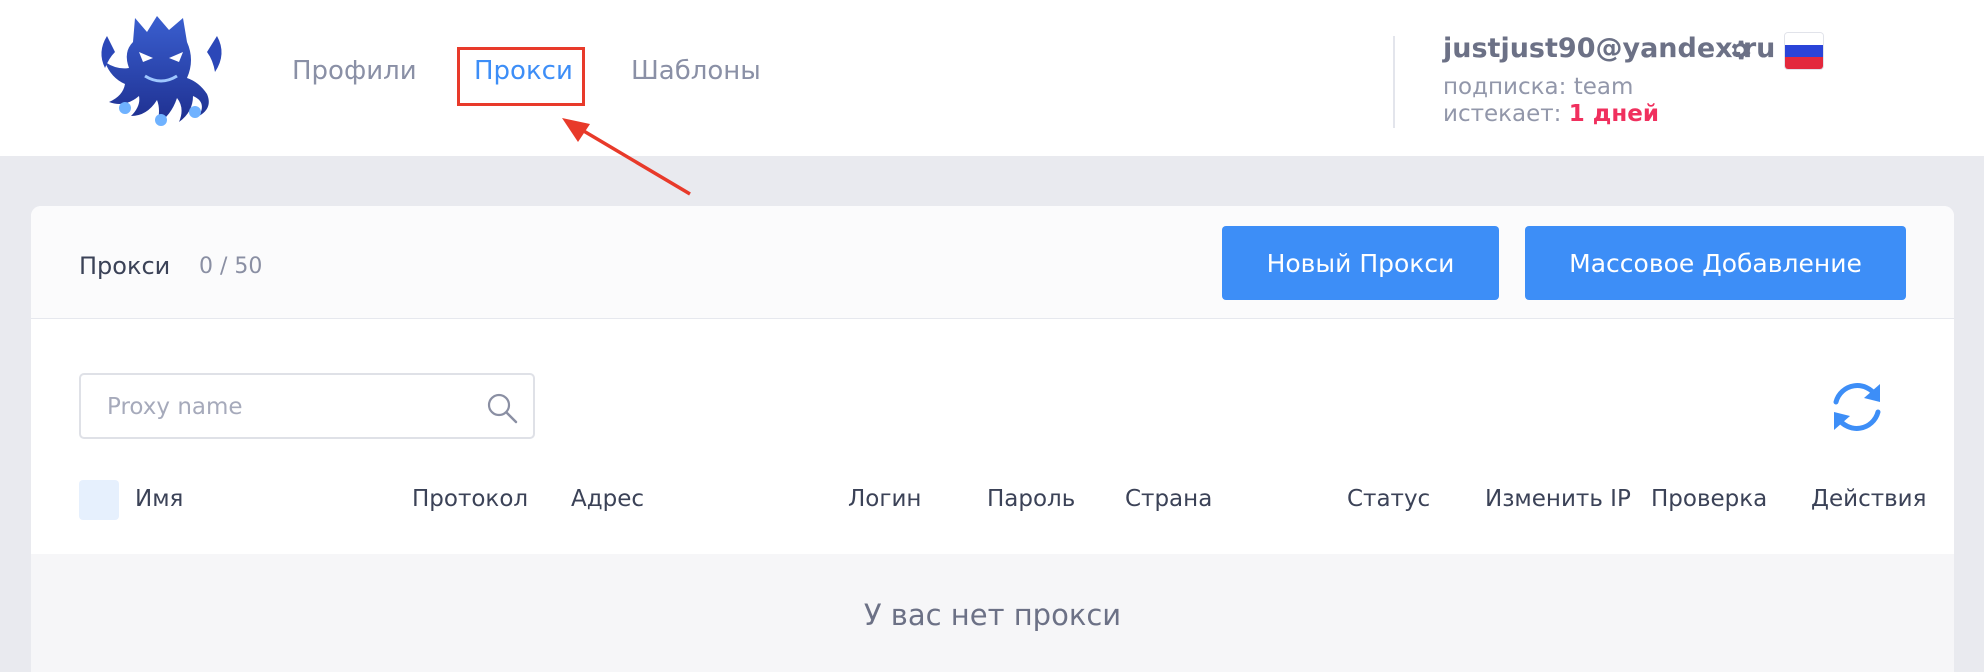 The image size is (1984, 672). What do you see at coordinates (1031, 499) in the screenshot?
I see `column-header-password: Пароль` at bounding box center [1031, 499].